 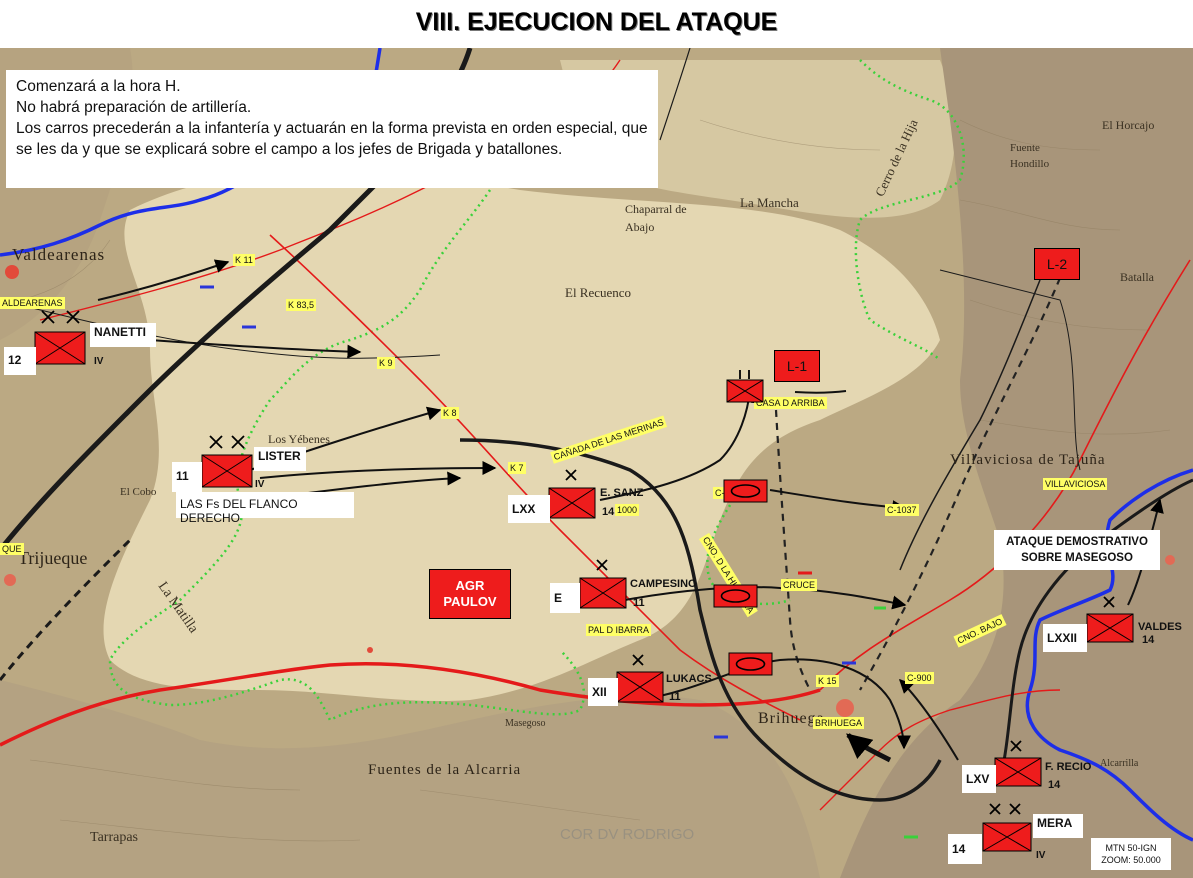 What do you see at coordinates (675, 697) in the screenshot?
I see `unit-lukacs-number: 11` at bounding box center [675, 697].